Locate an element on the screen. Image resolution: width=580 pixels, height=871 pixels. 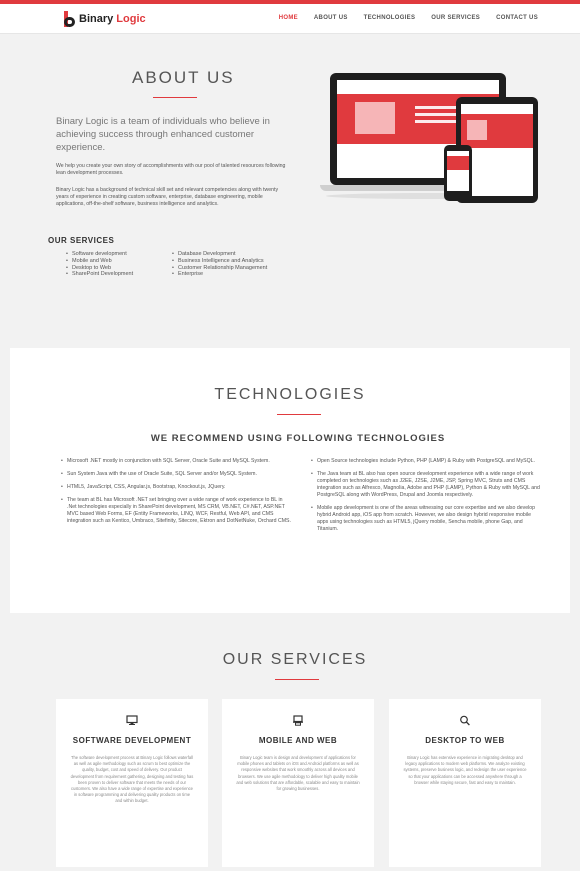
nav-our-services: OUR SERVICES is located at coordinates (455, 18).